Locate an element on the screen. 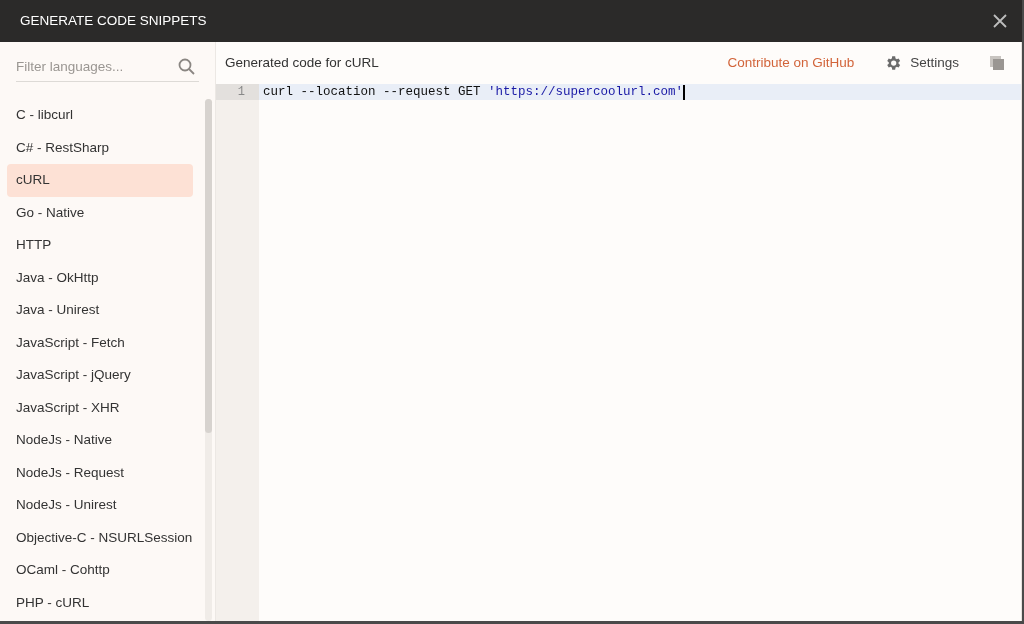 The height and width of the screenshot is (624, 1024). search-icon is located at coordinates (186, 66).